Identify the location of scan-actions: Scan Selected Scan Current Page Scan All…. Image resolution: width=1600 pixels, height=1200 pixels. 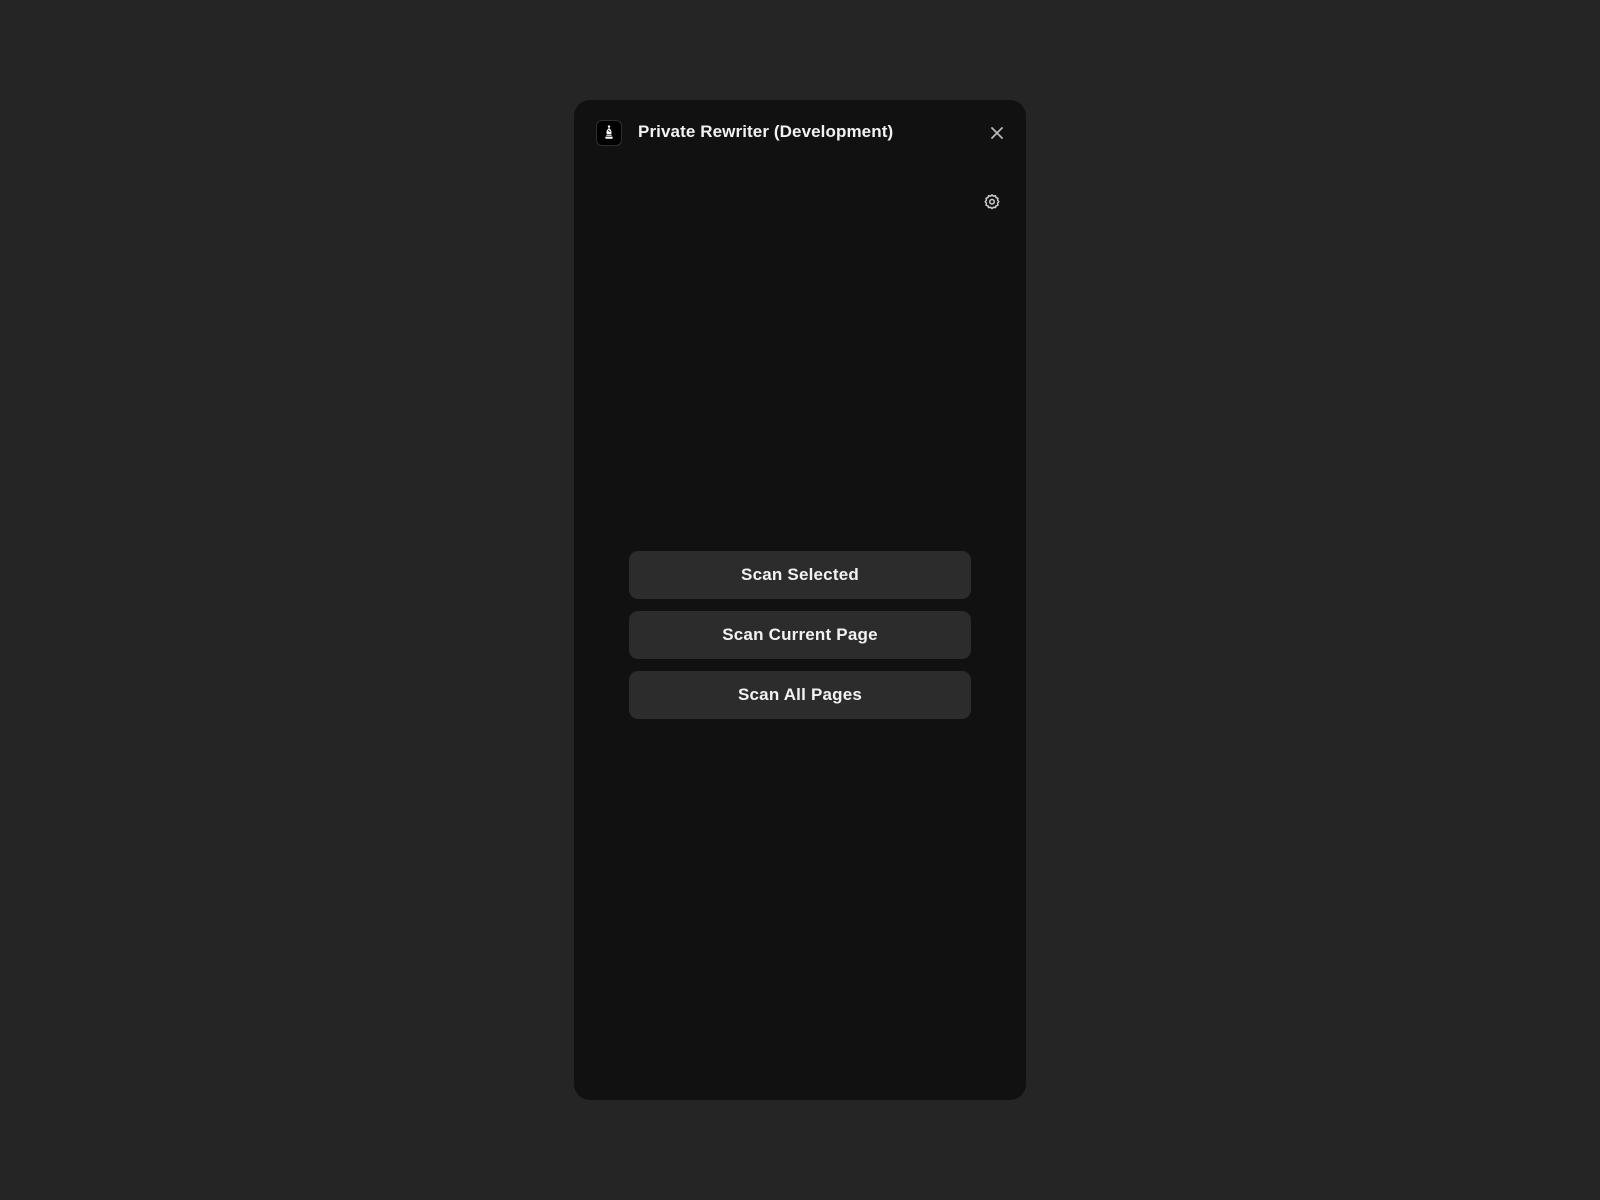
(800, 641).